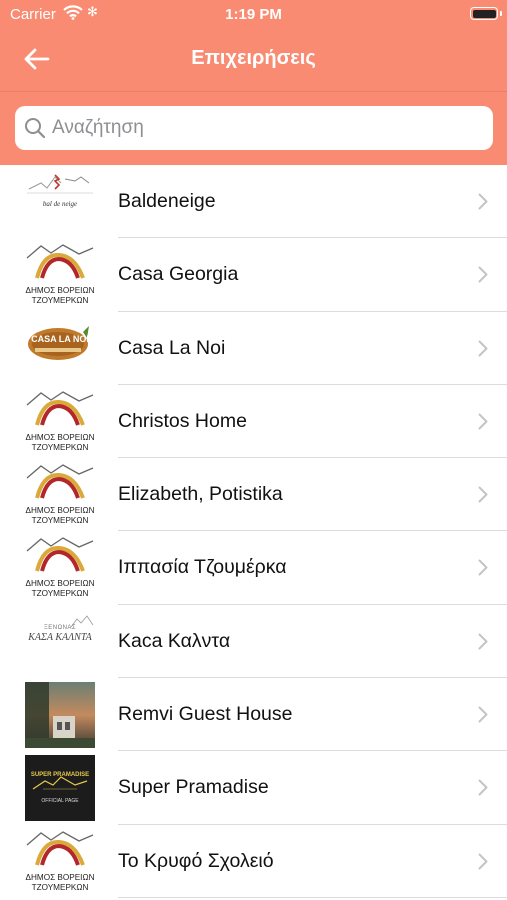 The image size is (507, 900). Describe the element at coordinates (202, 567) in the screenshot. I see `business-name: Ιππασία Τζουμέρκα` at that location.